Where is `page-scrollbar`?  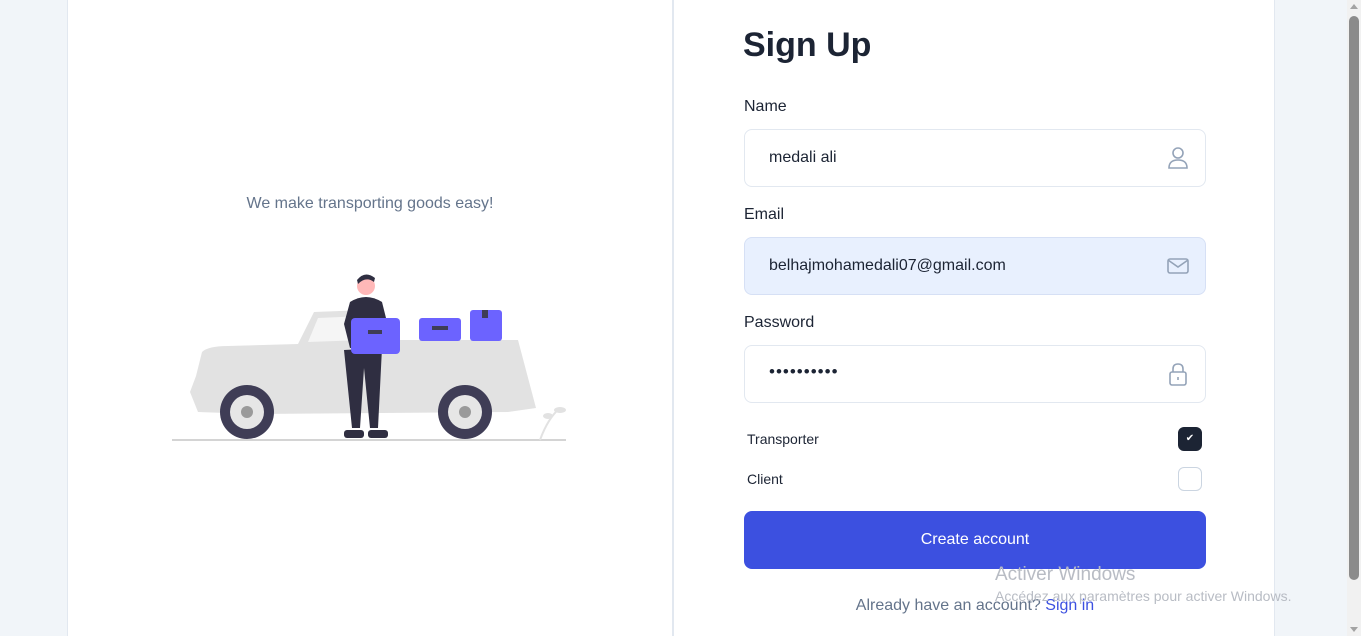 page-scrollbar is located at coordinates (1354, 318).